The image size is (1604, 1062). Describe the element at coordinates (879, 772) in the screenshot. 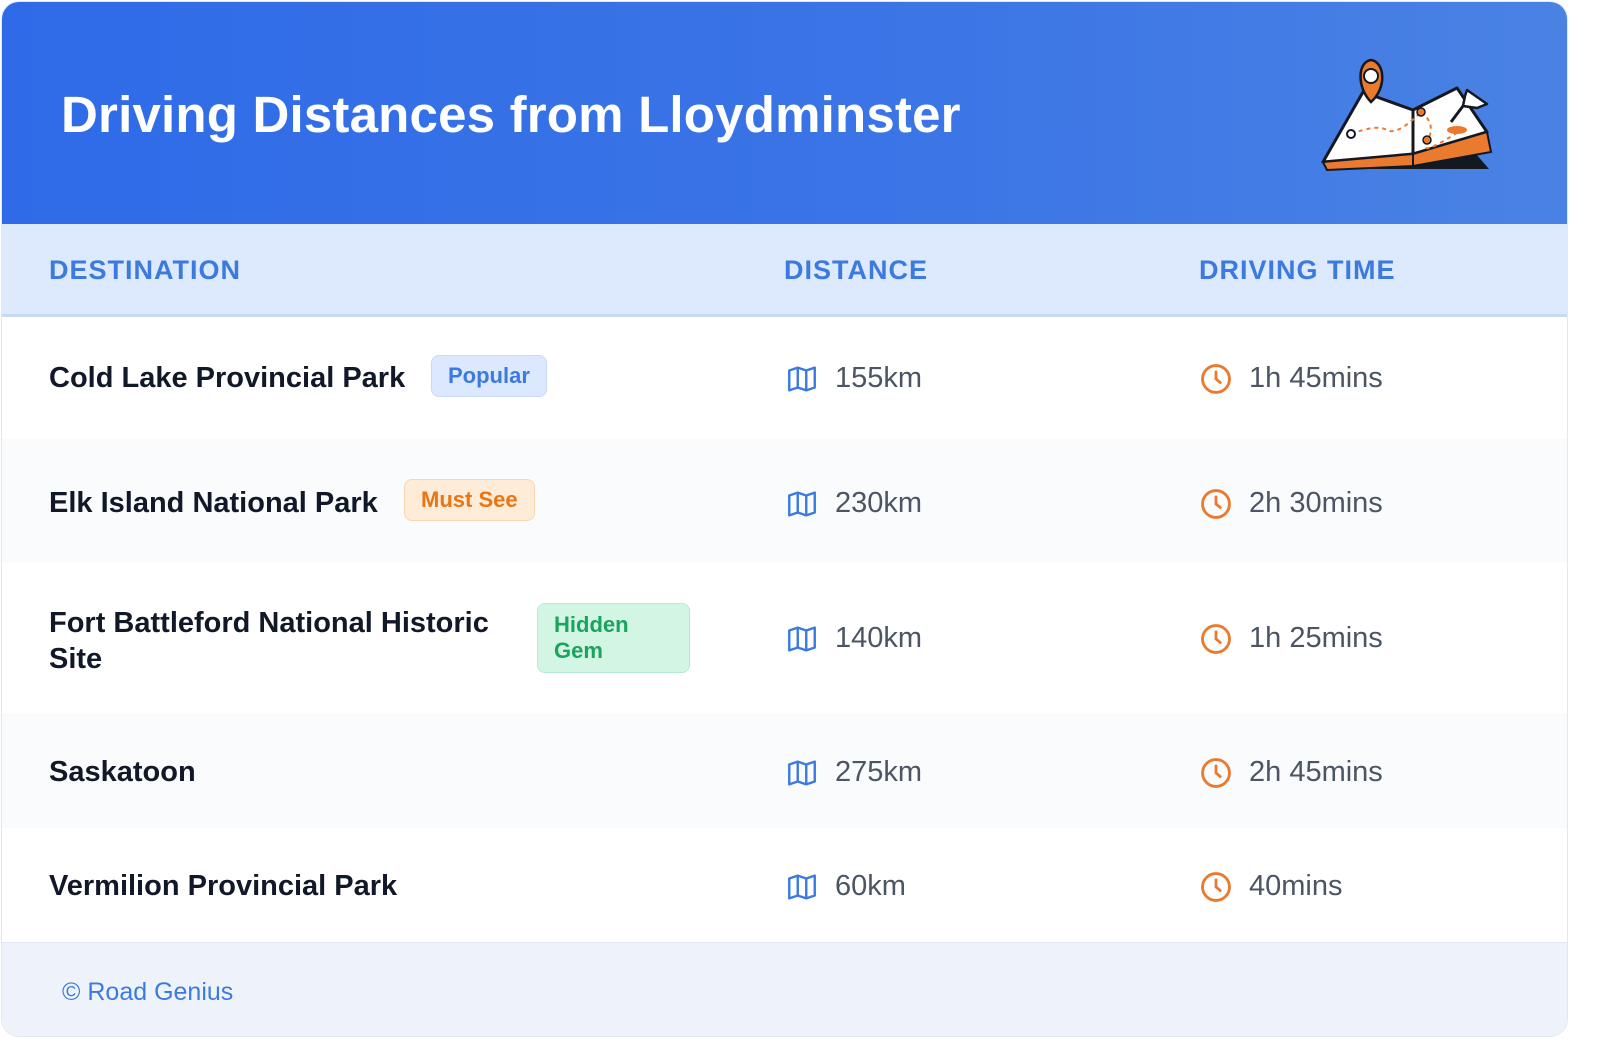

I see `distance-value: 275km` at that location.